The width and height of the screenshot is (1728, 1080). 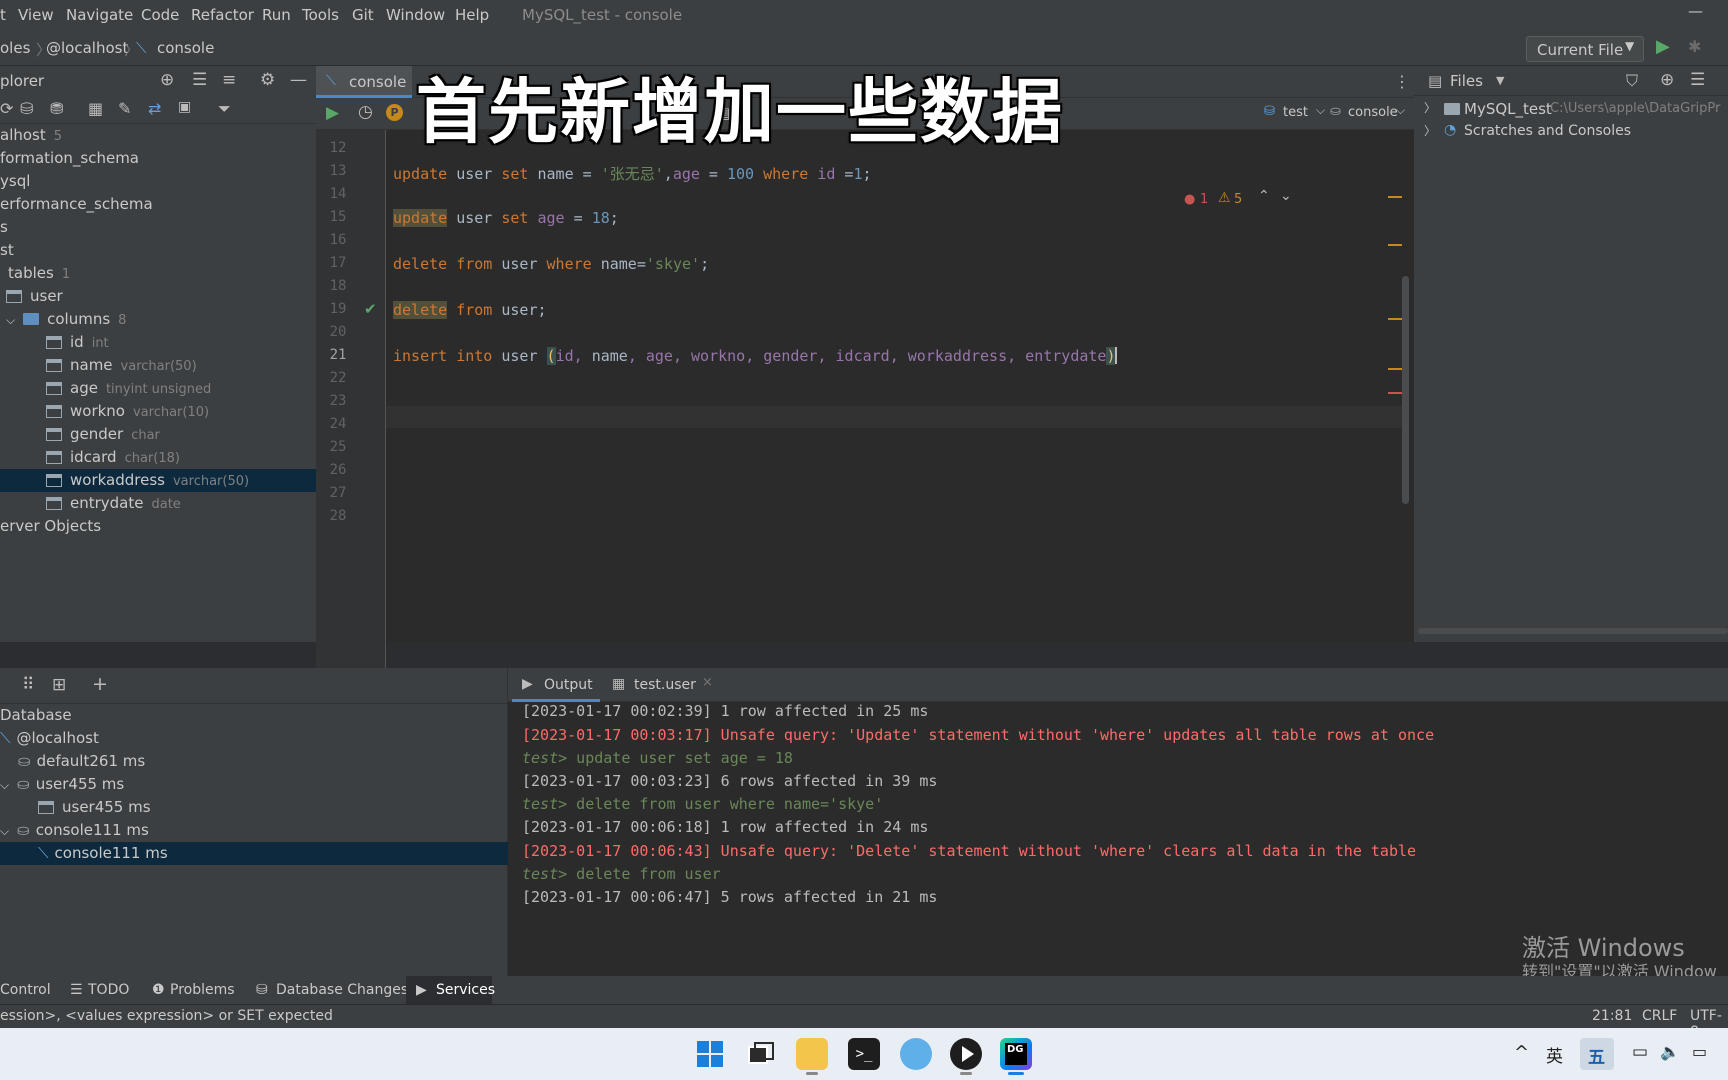 What do you see at coordinates (49, 738) in the screenshot?
I see `service-node-localhost: ⟍ @localhost` at bounding box center [49, 738].